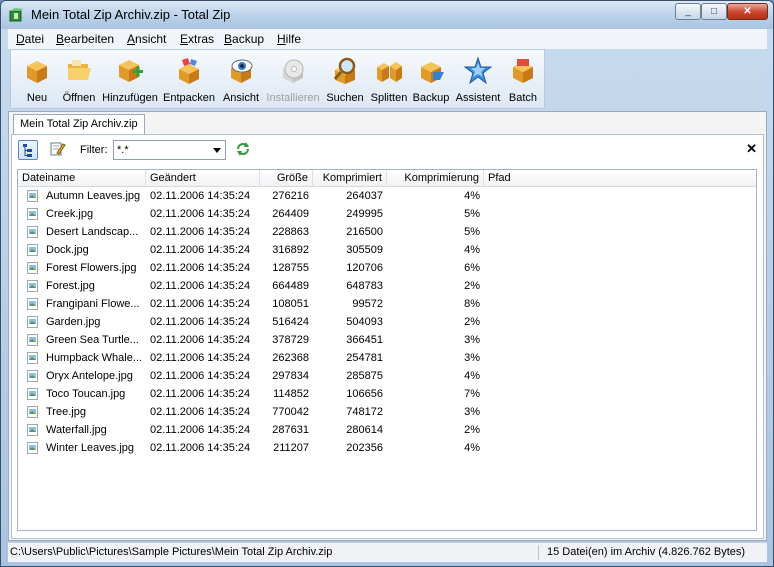 The height and width of the screenshot is (567, 774). Describe the element at coordinates (290, 376) in the screenshot. I see `cell-size: 297834` at that location.